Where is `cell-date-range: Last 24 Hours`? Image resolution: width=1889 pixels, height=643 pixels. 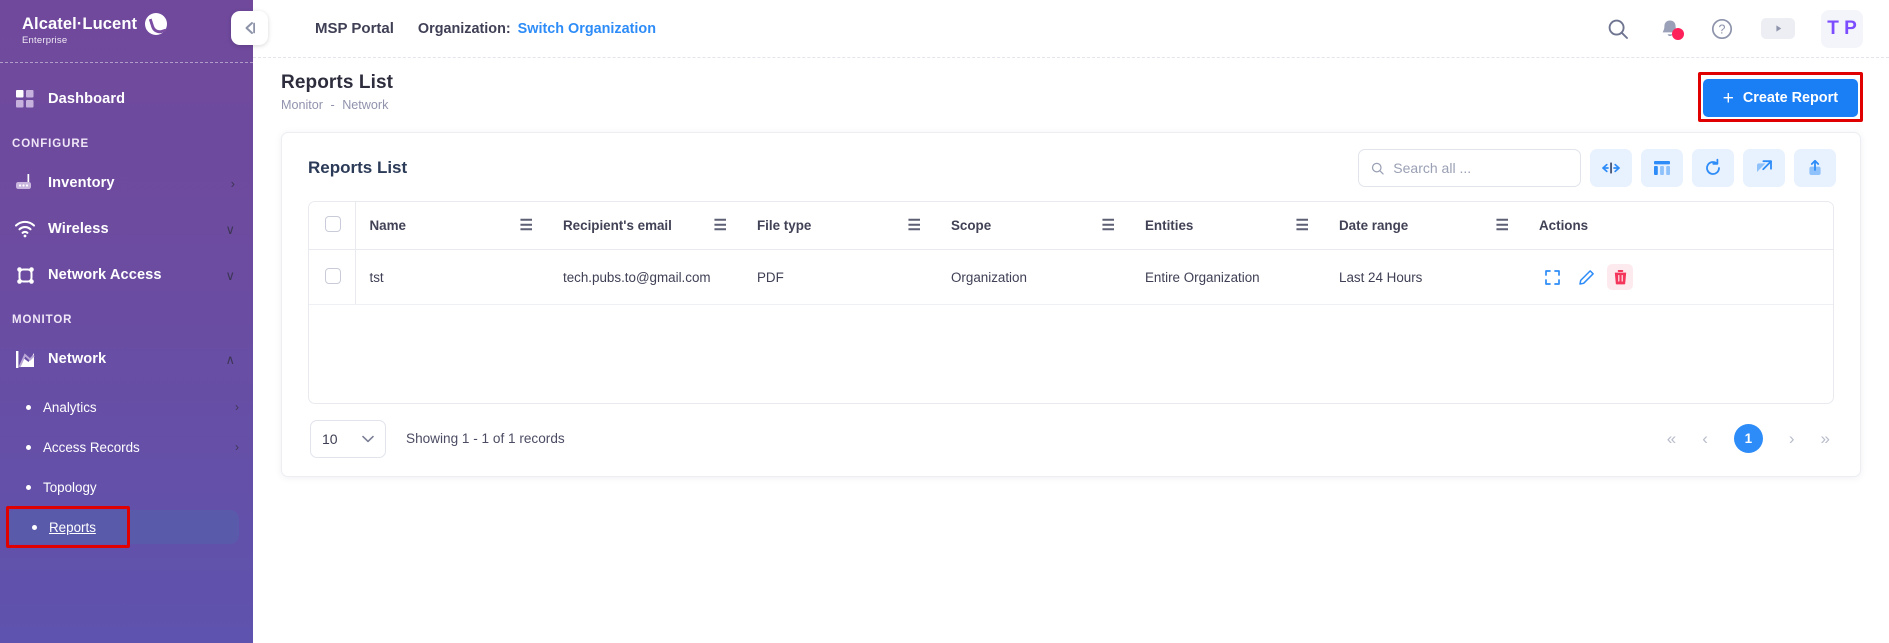
cell-date-range: Last 24 Hours is located at coordinates (1425, 277).